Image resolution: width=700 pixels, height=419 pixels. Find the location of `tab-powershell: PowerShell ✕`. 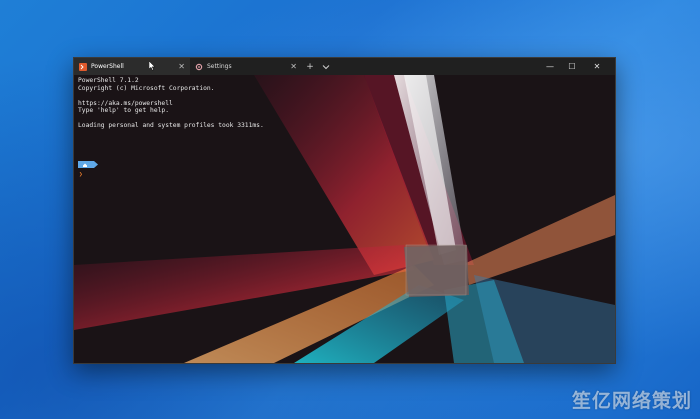

tab-powershell: PowerShell ✕ is located at coordinates (132, 66).